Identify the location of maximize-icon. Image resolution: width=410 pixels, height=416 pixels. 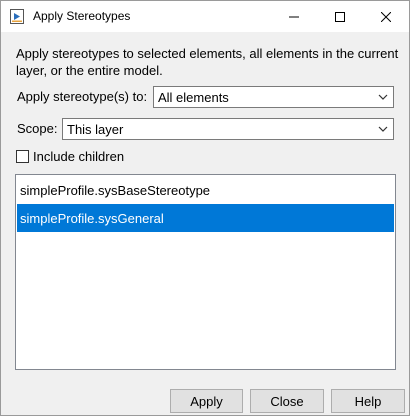
(340, 16).